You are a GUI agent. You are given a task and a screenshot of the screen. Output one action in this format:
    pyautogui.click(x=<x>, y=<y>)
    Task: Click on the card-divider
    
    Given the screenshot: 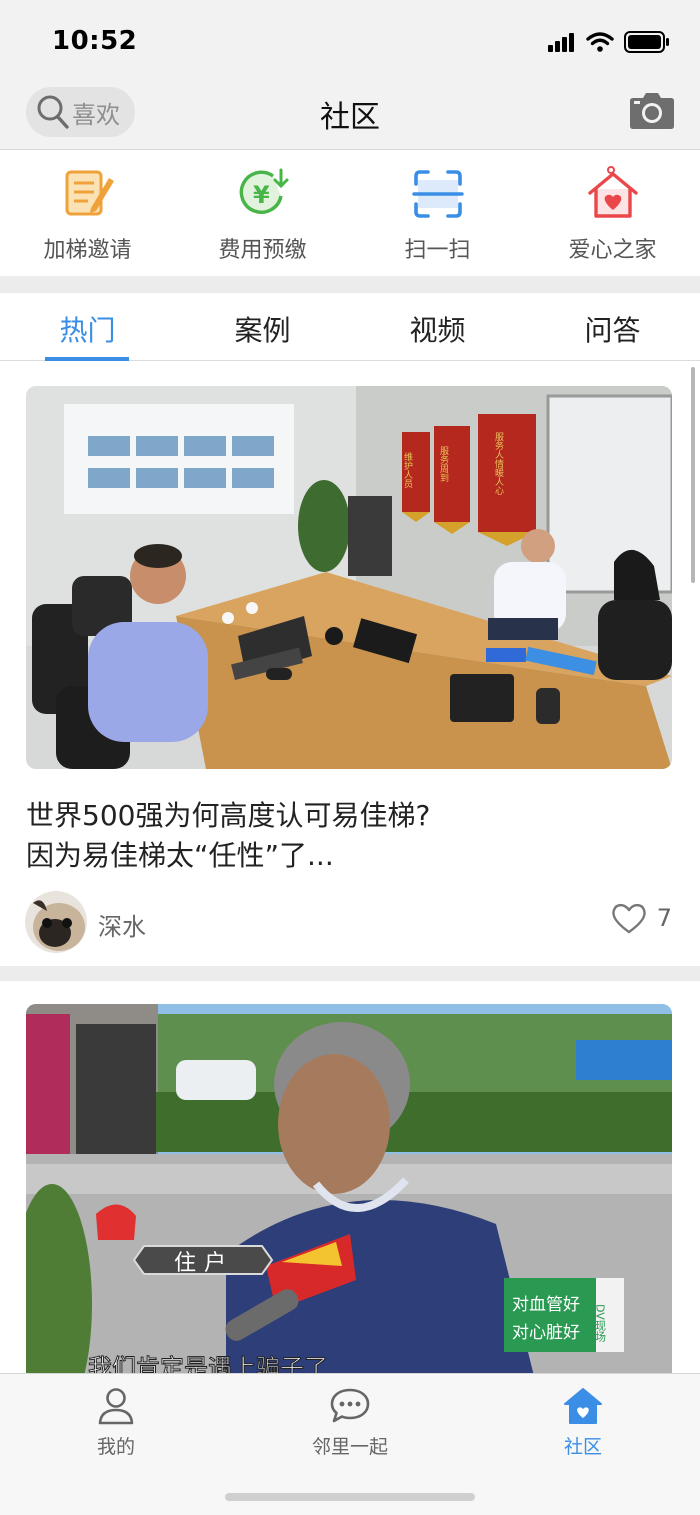 What is the action you would take?
    pyautogui.click(x=350, y=973)
    